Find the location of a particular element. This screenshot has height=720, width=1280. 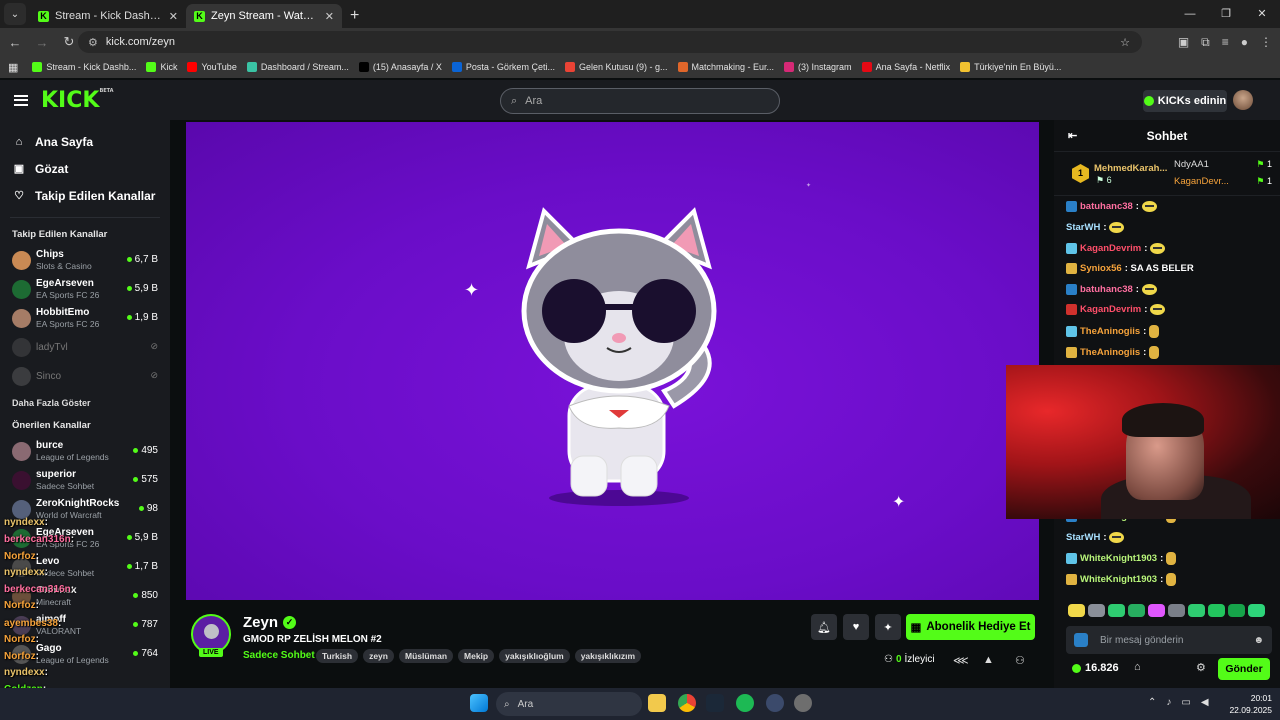

show-more-link: Daha Fazla Göster is located at coordinates (85, 403).